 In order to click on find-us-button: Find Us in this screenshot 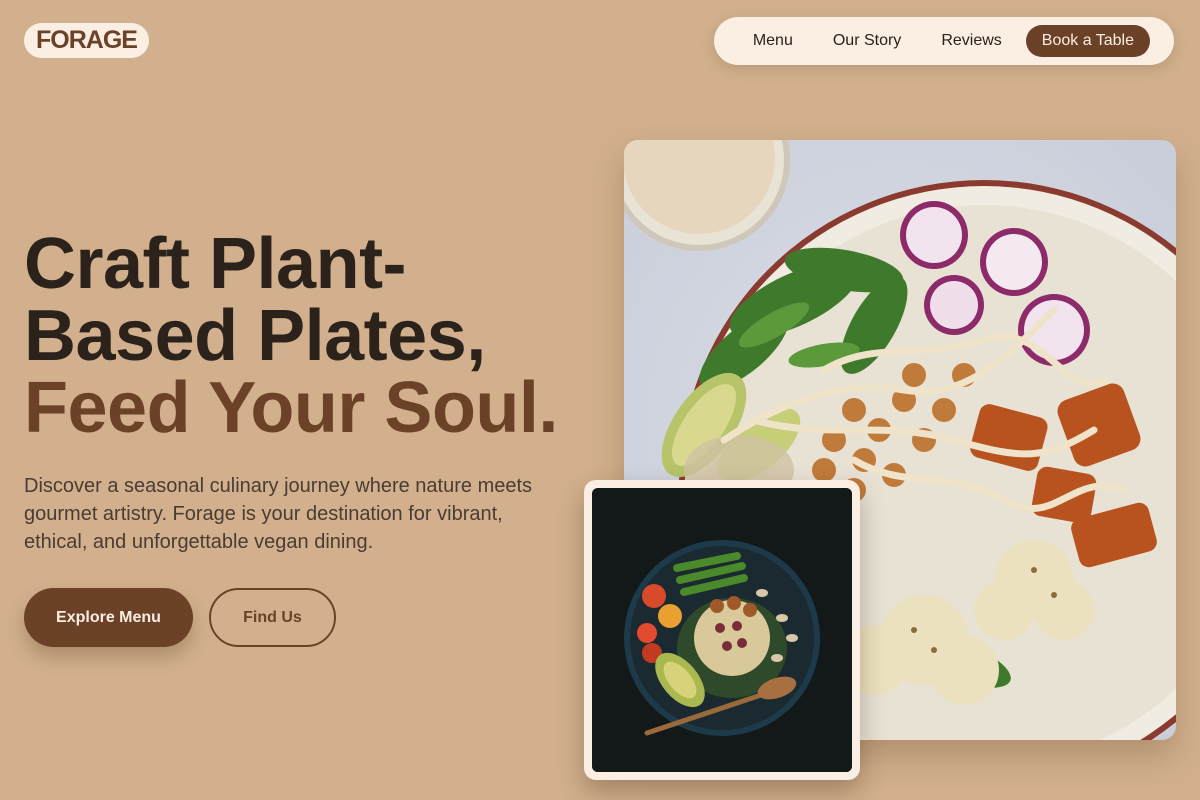, I will do `click(272, 617)`.